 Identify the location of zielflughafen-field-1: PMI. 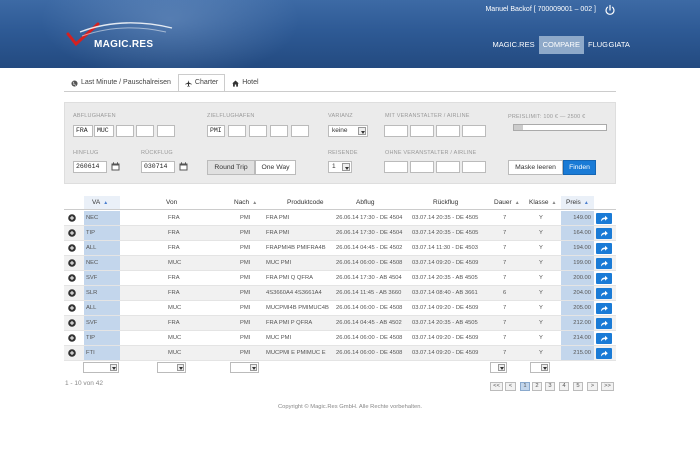
(216, 131).